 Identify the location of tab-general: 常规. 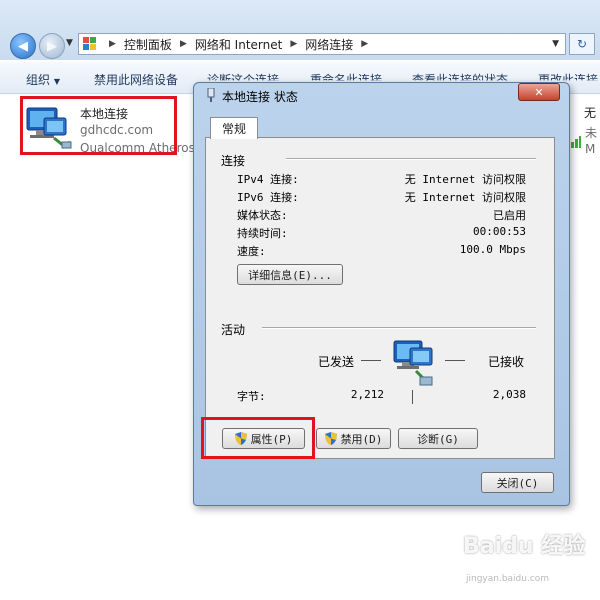
(234, 128).